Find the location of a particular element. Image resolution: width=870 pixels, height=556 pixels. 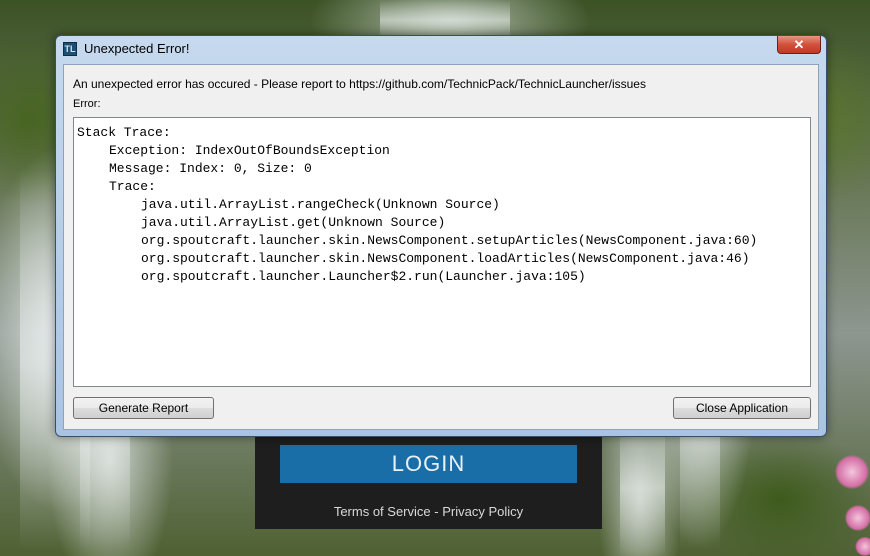

trace-line: Exception: IndexOutOfBoundsException is located at coordinates (249, 150).